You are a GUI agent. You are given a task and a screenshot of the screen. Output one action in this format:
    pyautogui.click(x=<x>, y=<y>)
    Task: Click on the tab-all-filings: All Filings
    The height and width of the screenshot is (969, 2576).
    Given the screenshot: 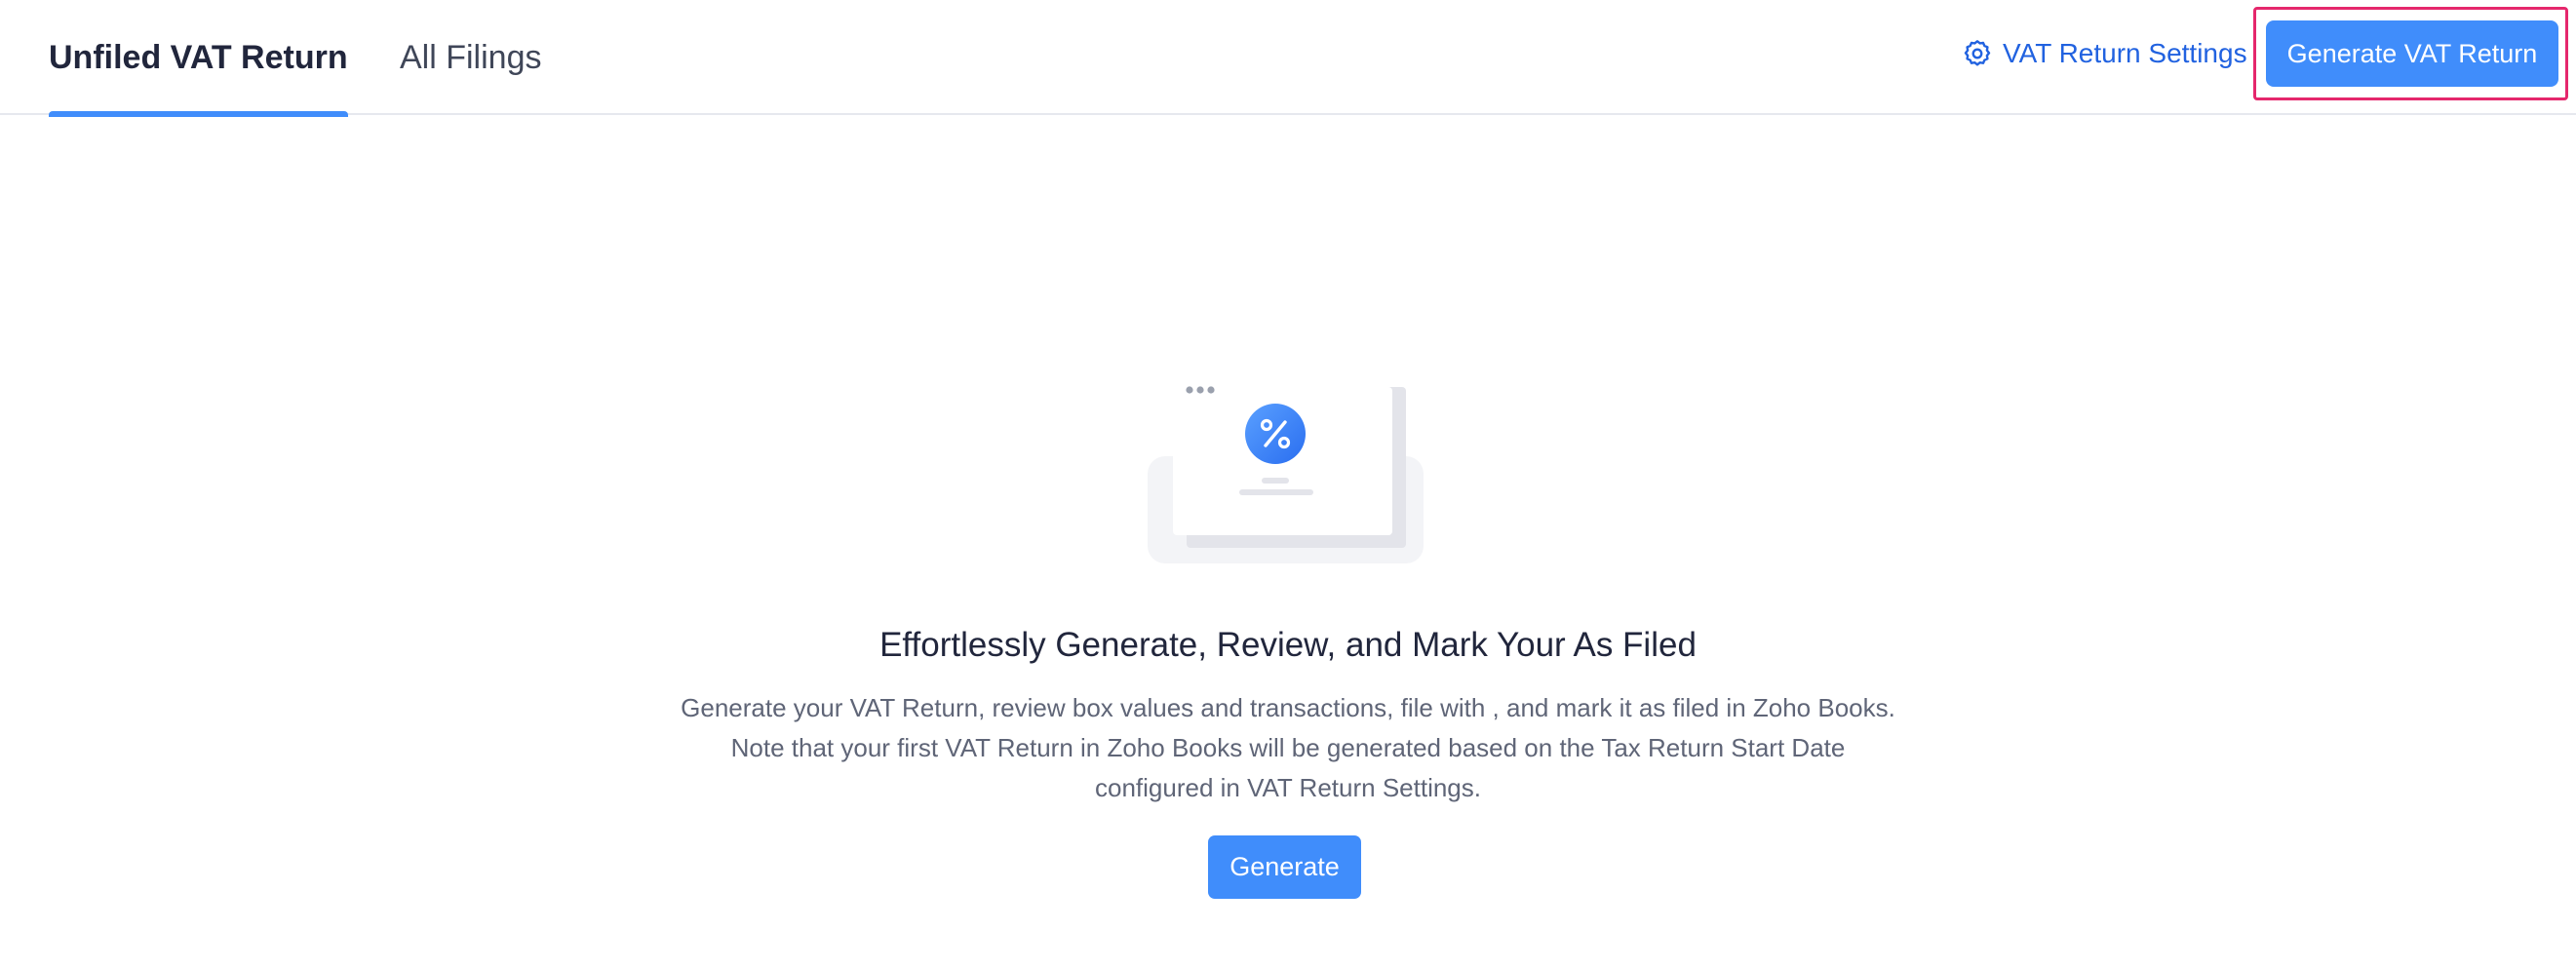 What is the action you would take?
    pyautogui.click(x=470, y=57)
    